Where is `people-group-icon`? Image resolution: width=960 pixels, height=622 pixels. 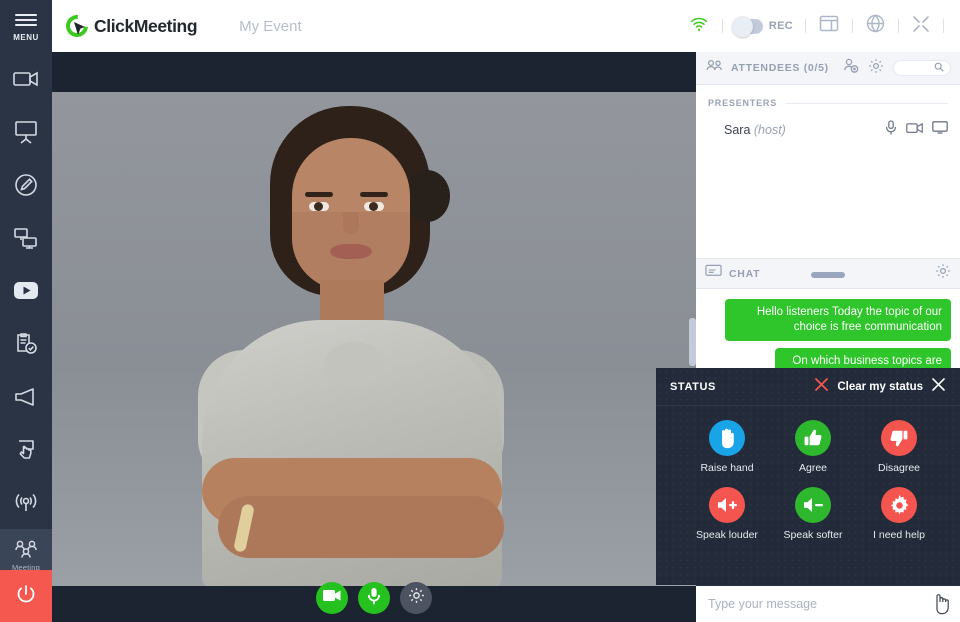
people-group-icon is located at coordinates (26, 551).